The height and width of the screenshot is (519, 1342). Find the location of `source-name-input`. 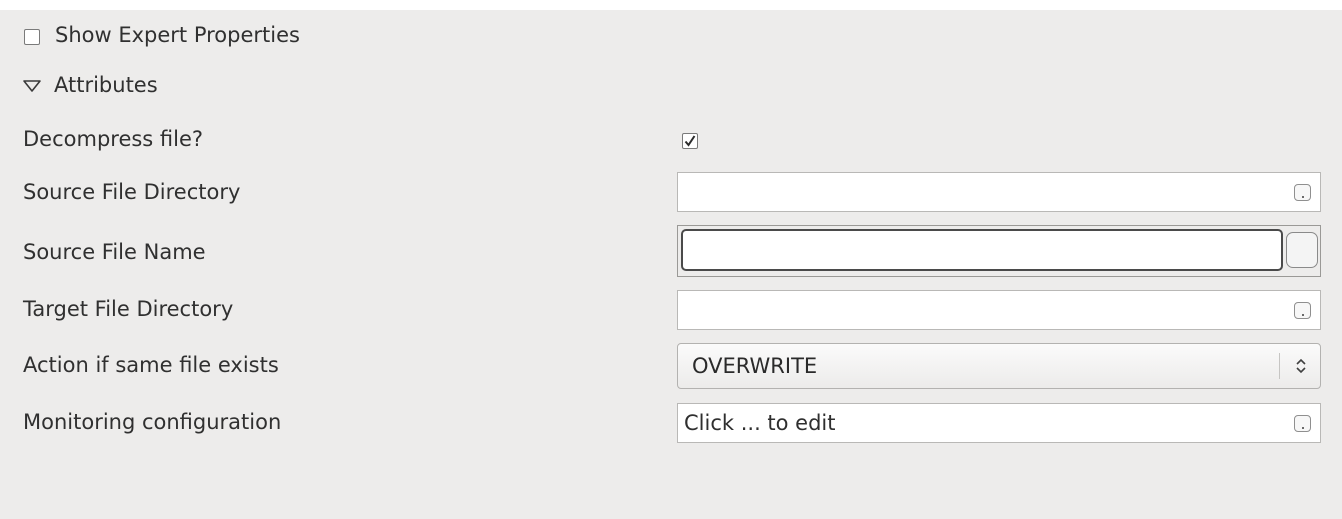

source-name-input is located at coordinates (982, 250).